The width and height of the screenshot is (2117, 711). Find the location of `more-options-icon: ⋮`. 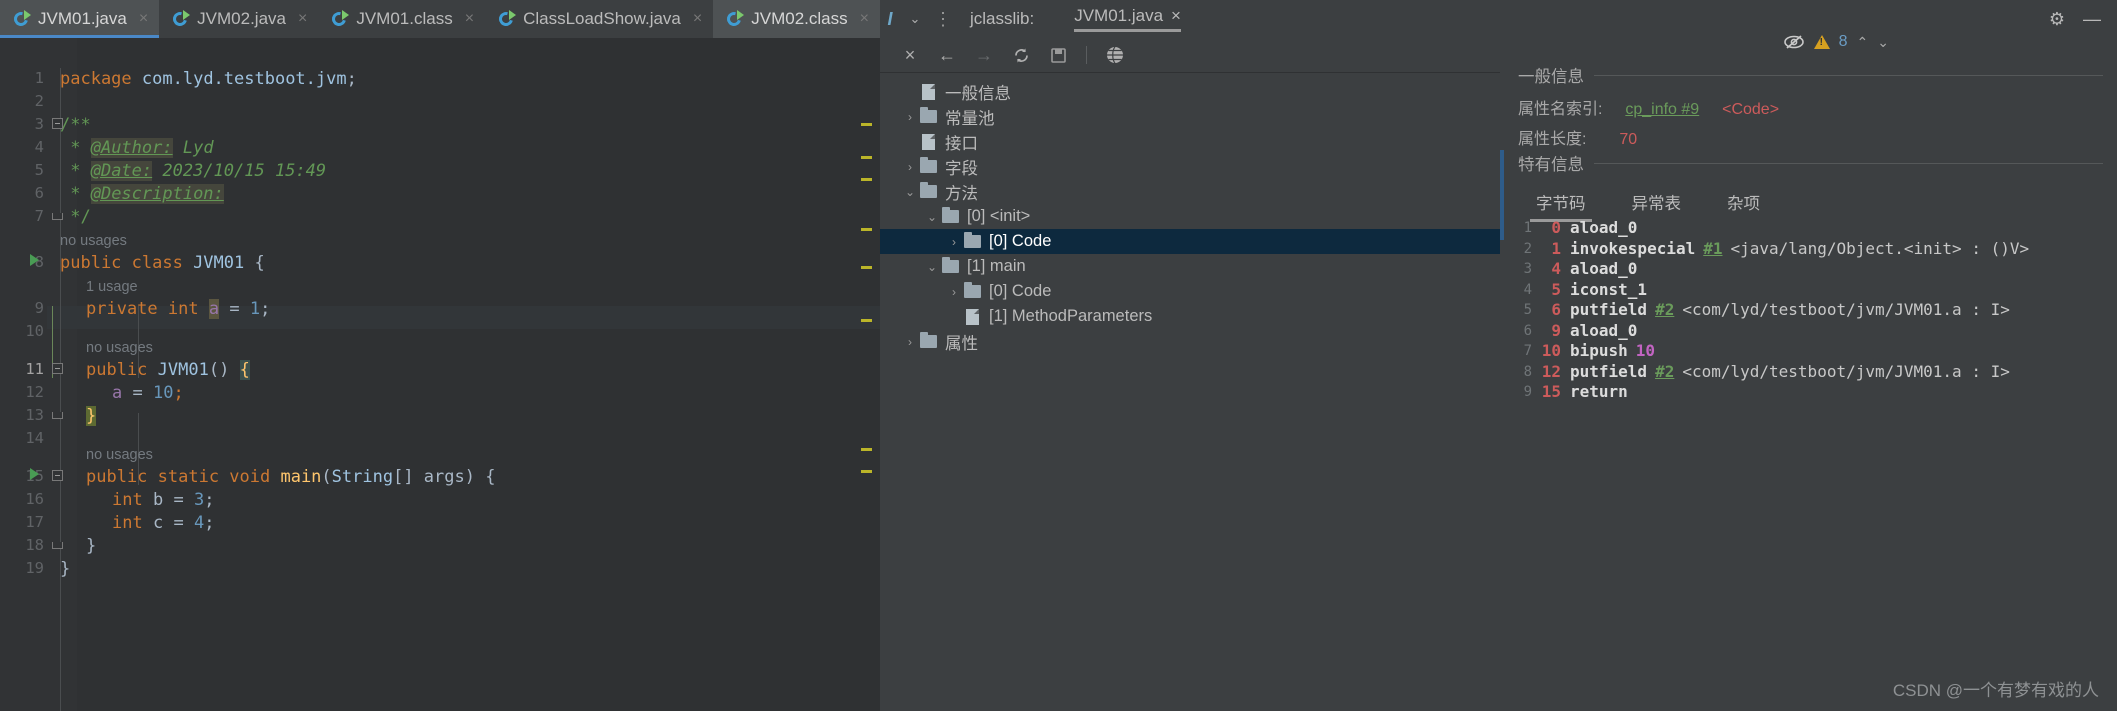

more-options-icon: ⋮ is located at coordinates (943, 19).